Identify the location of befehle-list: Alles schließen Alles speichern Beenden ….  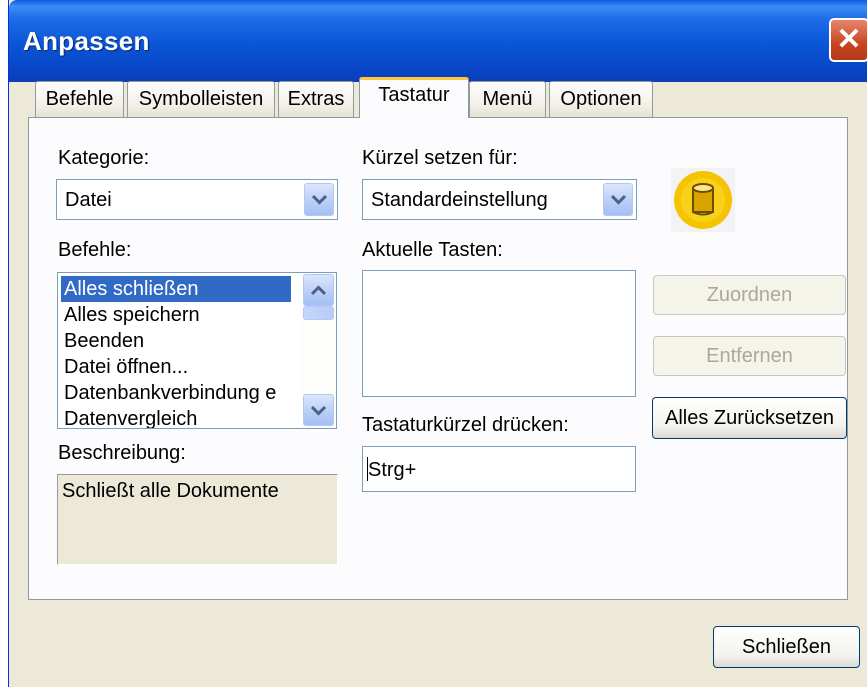
(197, 350).